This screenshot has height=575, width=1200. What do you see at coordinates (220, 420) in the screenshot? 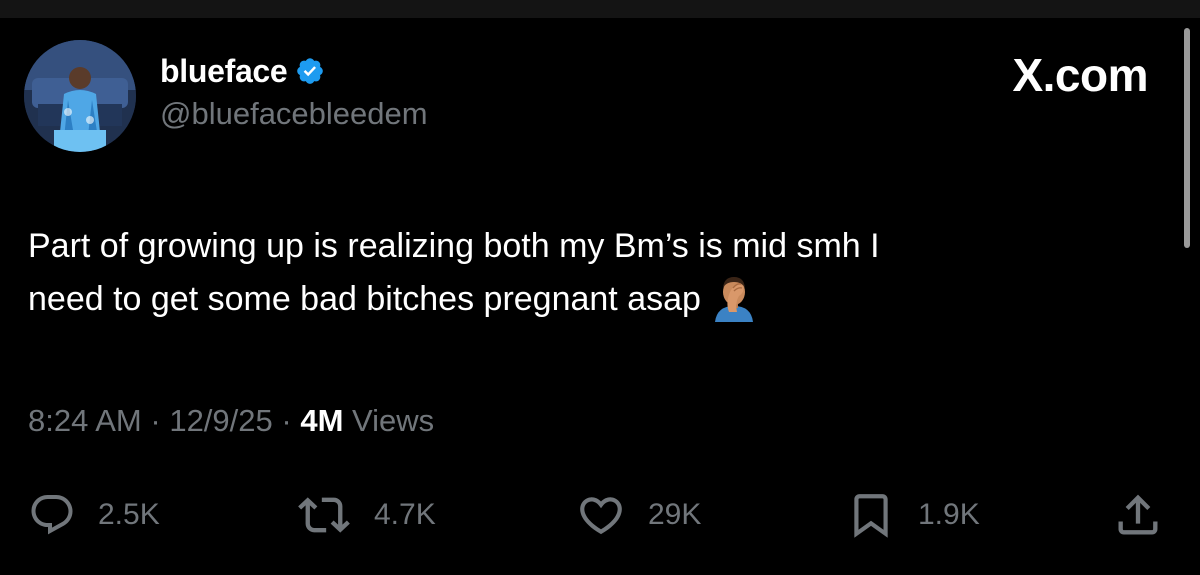
I see `tweet-date: 12/9/25` at bounding box center [220, 420].